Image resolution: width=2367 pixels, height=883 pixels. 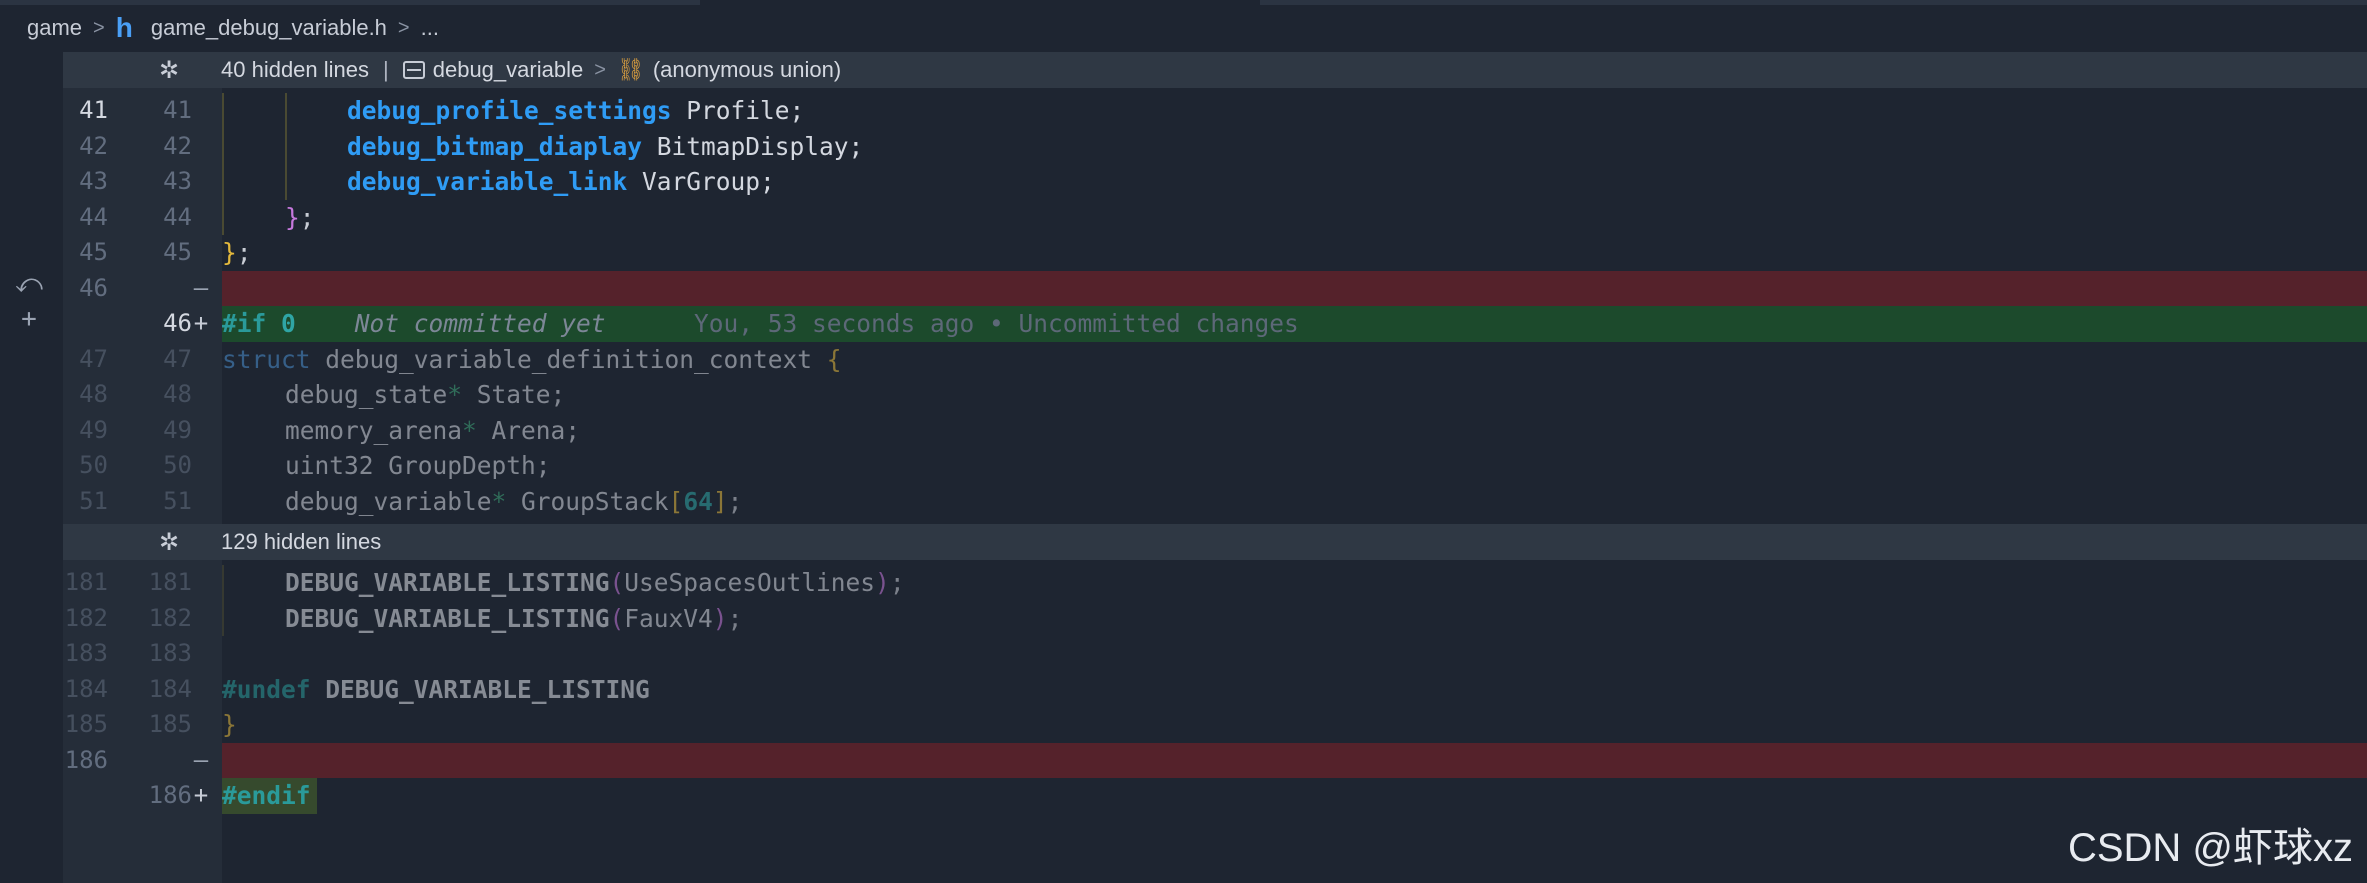 I want to click on line-number-new: 45, so click(x=177, y=252).